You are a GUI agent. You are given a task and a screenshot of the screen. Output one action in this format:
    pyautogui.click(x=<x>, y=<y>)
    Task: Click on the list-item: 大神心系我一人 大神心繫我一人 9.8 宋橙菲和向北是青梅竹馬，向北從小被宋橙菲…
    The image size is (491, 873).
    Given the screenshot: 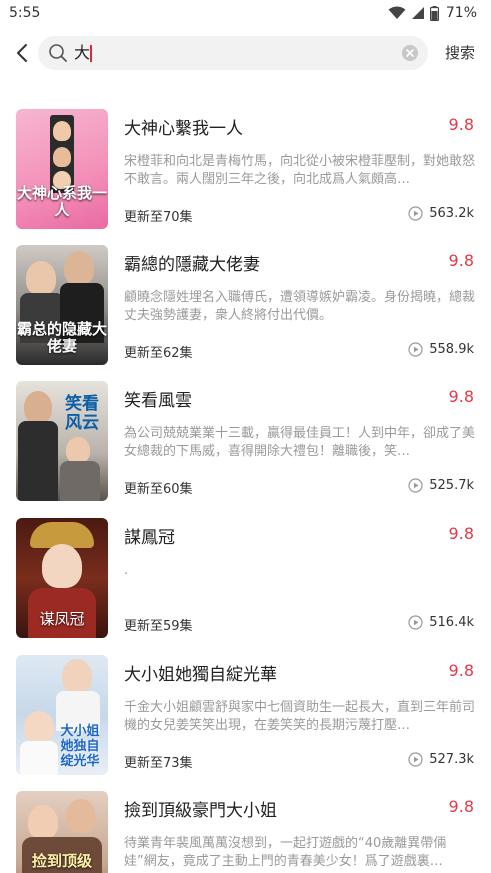 What is the action you would take?
    pyautogui.click(x=245, y=169)
    